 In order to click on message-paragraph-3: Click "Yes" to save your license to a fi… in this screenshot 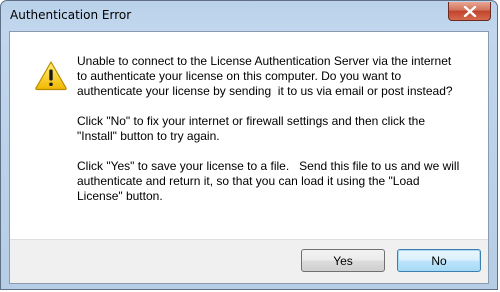, I will do `click(268, 181)`.